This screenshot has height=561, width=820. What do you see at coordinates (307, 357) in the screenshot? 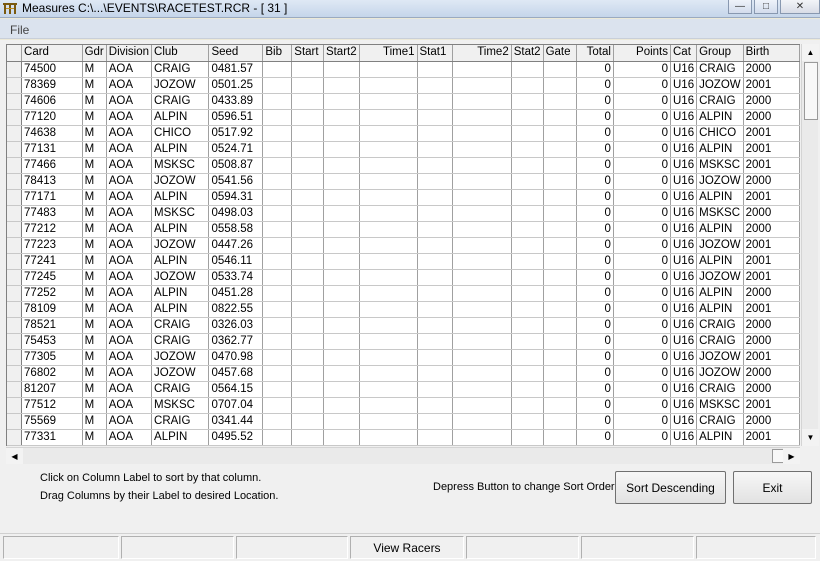
I see `cell-start` at bounding box center [307, 357].